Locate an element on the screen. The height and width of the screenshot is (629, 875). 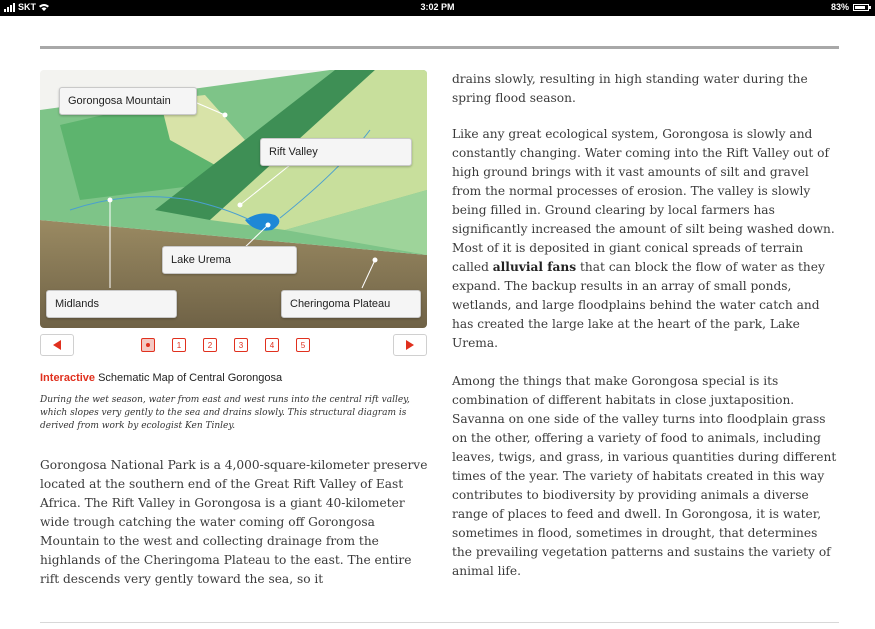
bottom-rule is located at coordinates (439, 622).